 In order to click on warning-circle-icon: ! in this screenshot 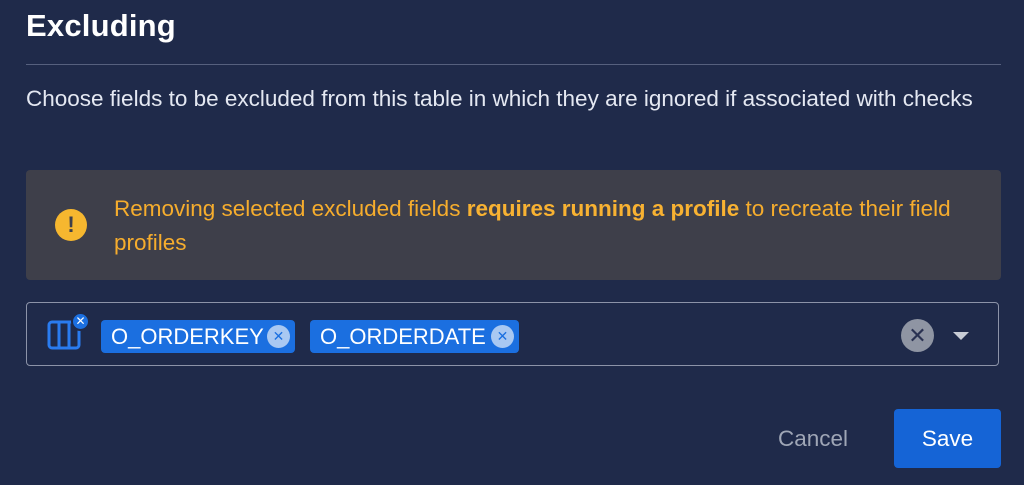, I will do `click(71, 225)`.